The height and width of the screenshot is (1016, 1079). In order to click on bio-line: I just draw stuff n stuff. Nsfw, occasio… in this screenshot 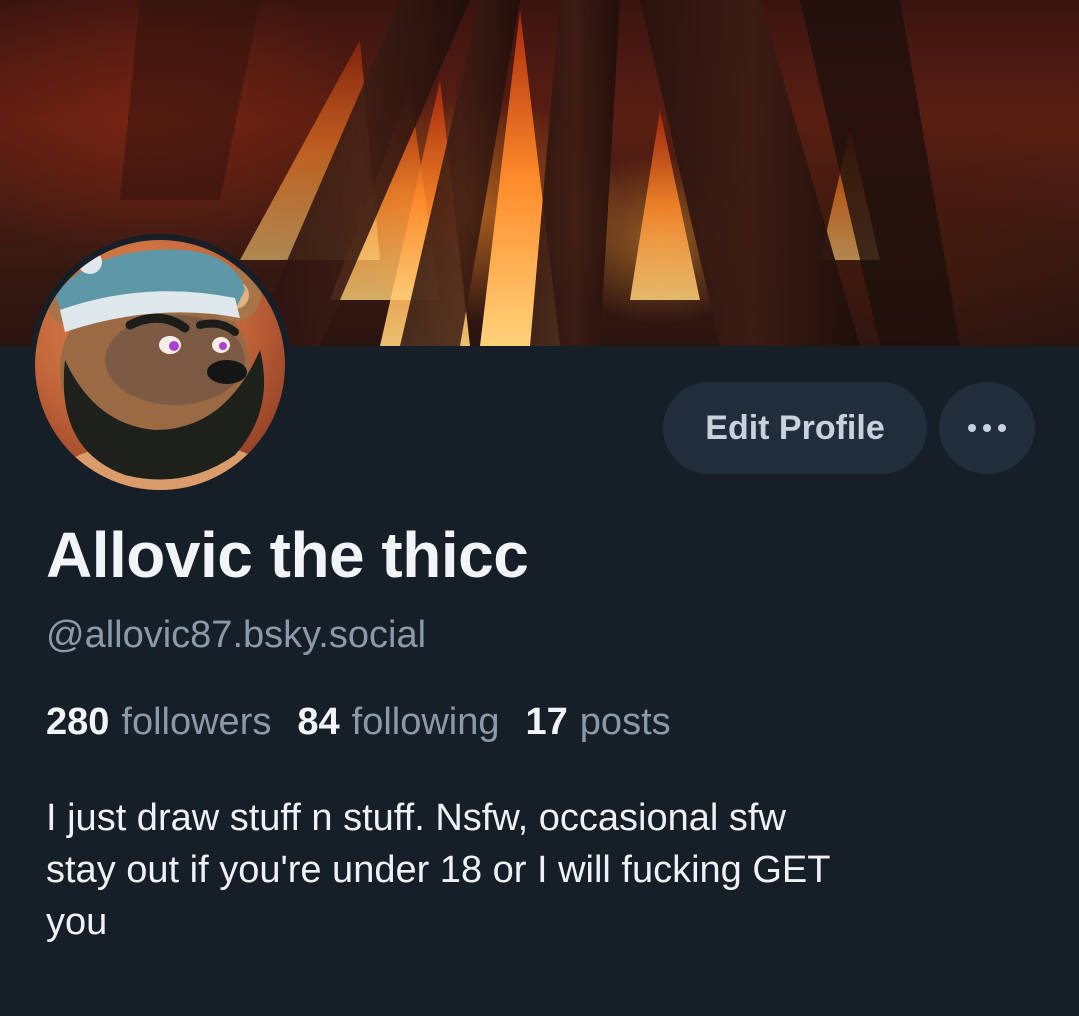, I will do `click(416, 818)`.